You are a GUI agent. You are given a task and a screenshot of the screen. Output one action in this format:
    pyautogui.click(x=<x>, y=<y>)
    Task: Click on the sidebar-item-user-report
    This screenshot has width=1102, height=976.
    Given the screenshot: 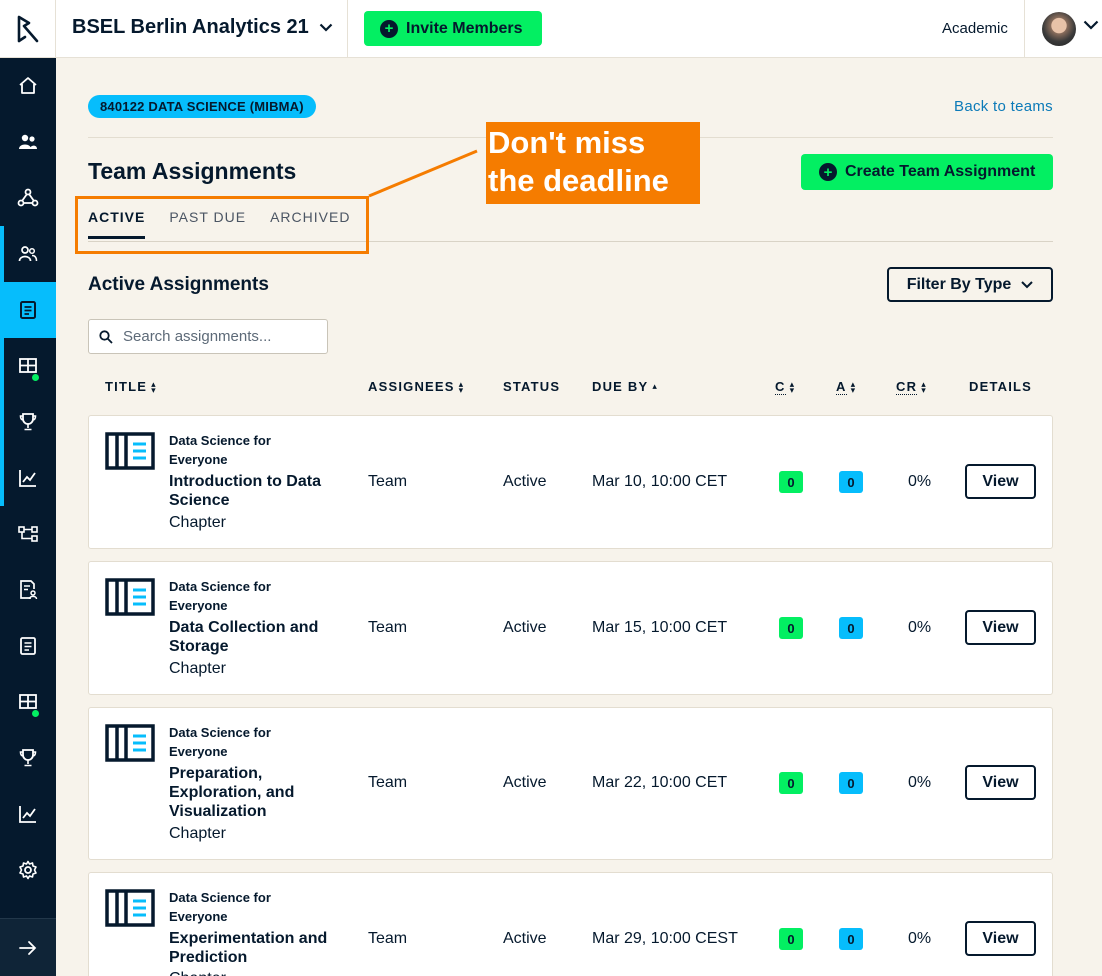 What is the action you would take?
    pyautogui.click(x=28, y=590)
    